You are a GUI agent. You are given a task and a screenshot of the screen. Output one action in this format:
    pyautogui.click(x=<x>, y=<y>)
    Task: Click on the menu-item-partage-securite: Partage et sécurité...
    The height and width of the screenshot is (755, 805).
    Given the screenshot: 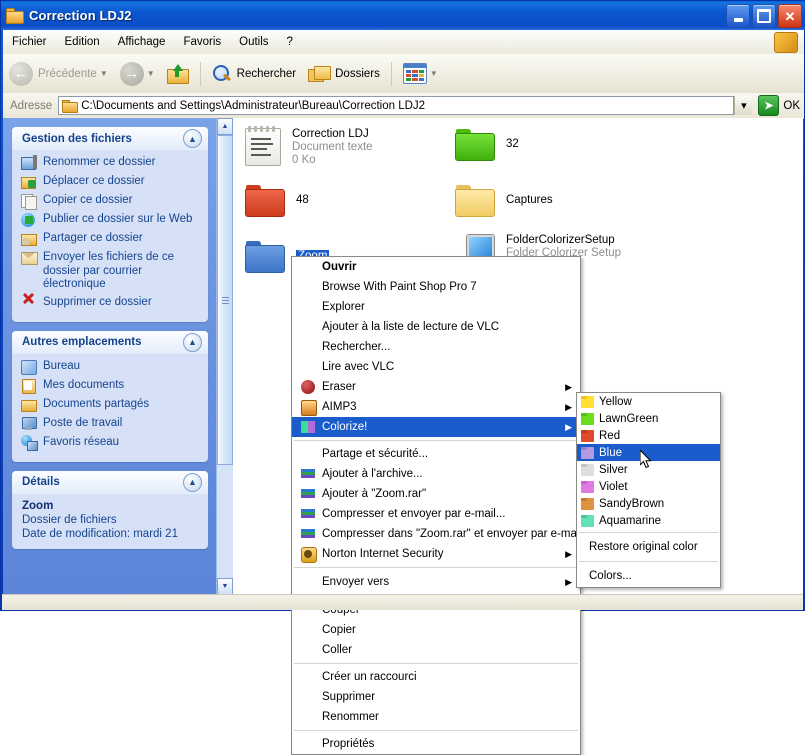 What is the action you would take?
    pyautogui.click(x=436, y=454)
    